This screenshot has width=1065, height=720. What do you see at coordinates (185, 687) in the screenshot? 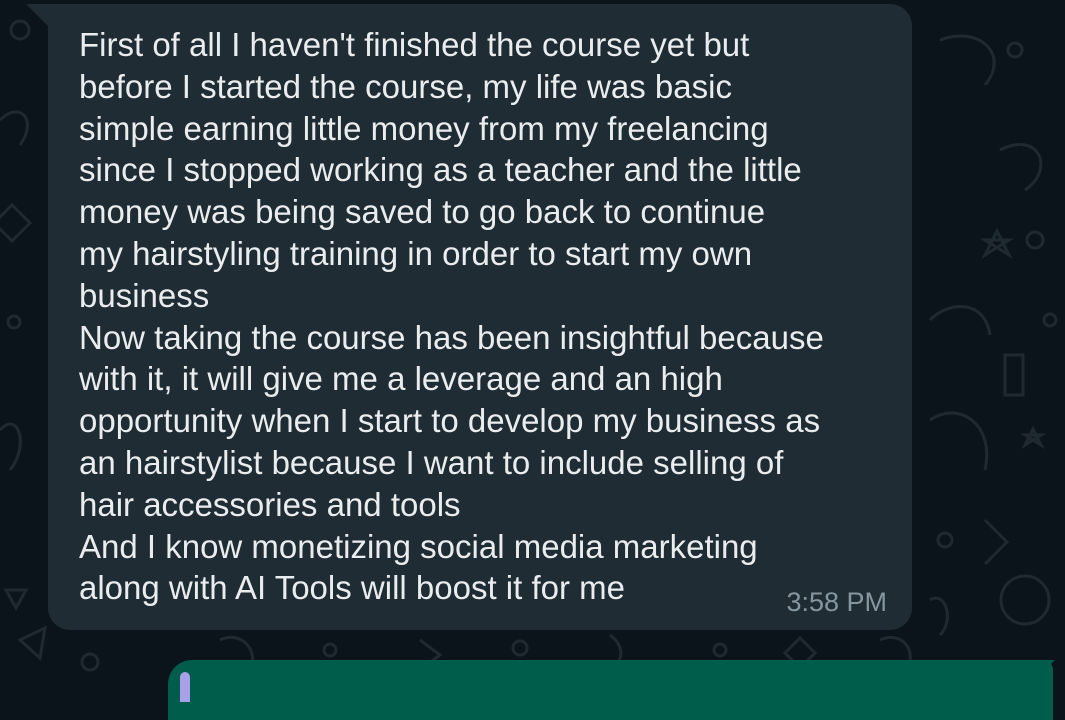
I see `reply-quote-accent` at bounding box center [185, 687].